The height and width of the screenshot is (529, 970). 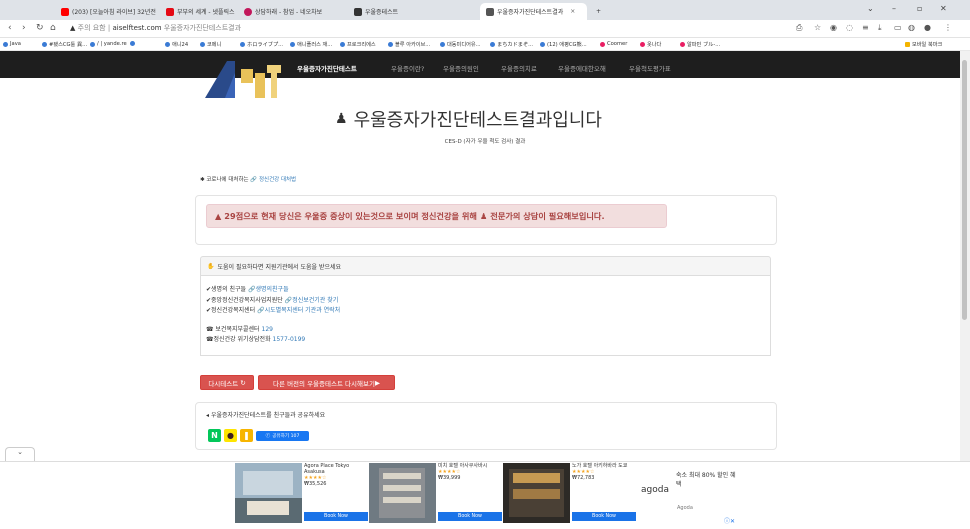 I want to click on bookmark-item: Coomer, so click(x=613, y=44).